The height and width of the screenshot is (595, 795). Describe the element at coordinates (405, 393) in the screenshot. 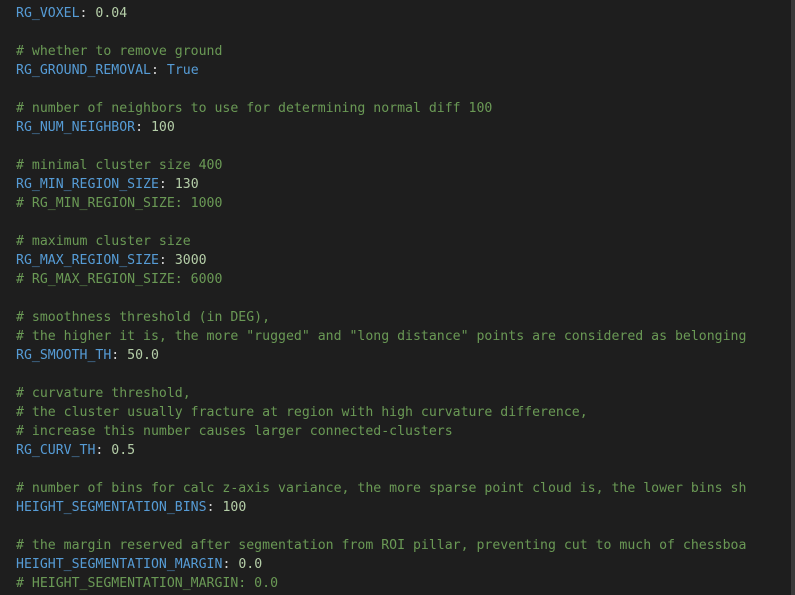

I see `code-line: # curvature threshold,` at that location.